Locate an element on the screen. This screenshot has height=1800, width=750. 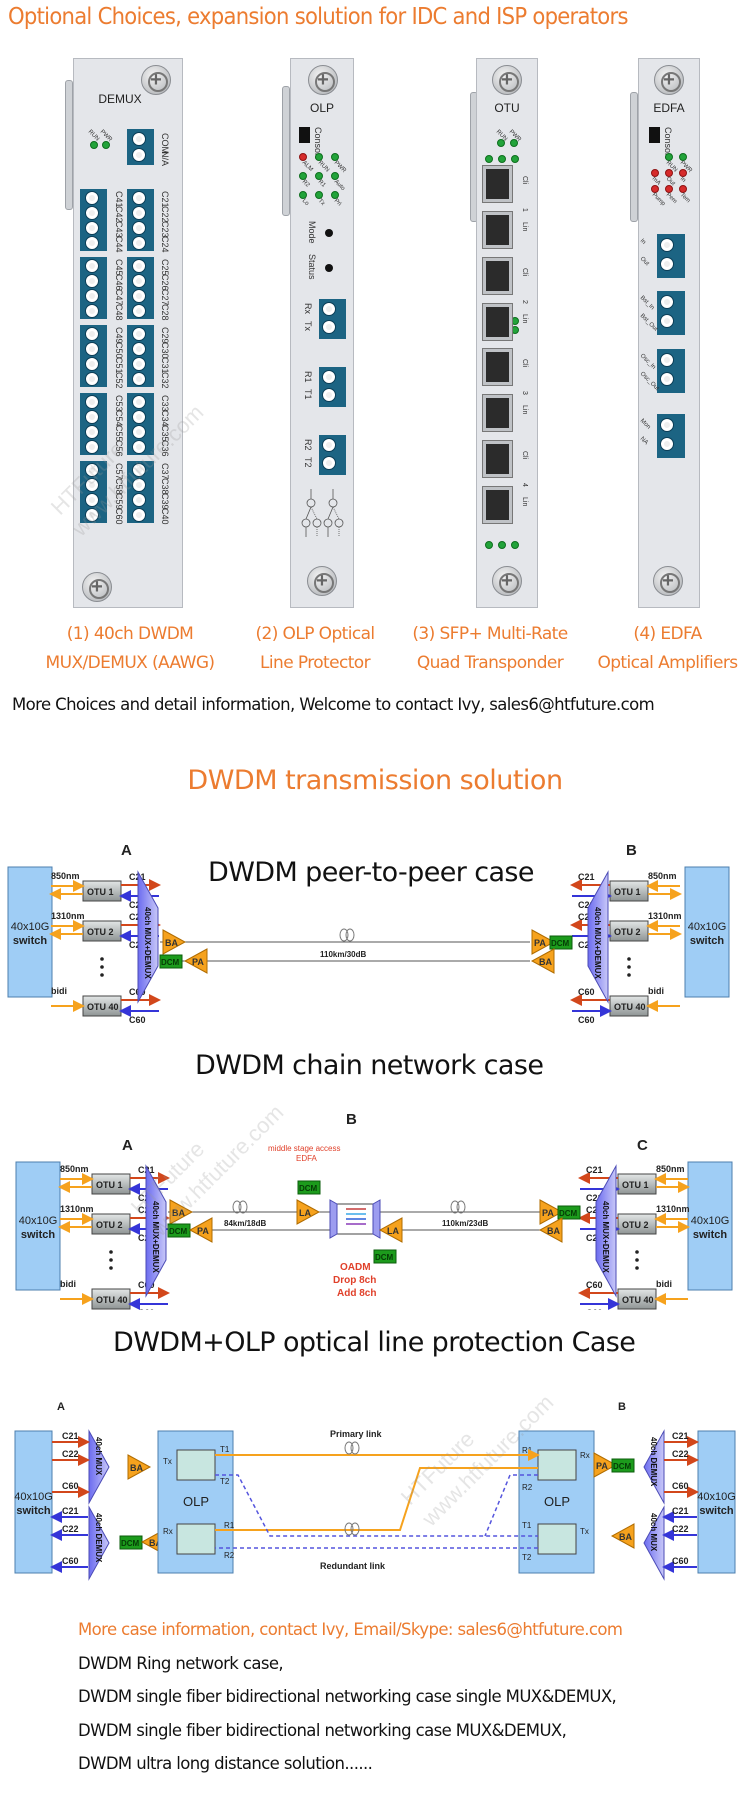
port-c54 is located at coordinates (92, 417).